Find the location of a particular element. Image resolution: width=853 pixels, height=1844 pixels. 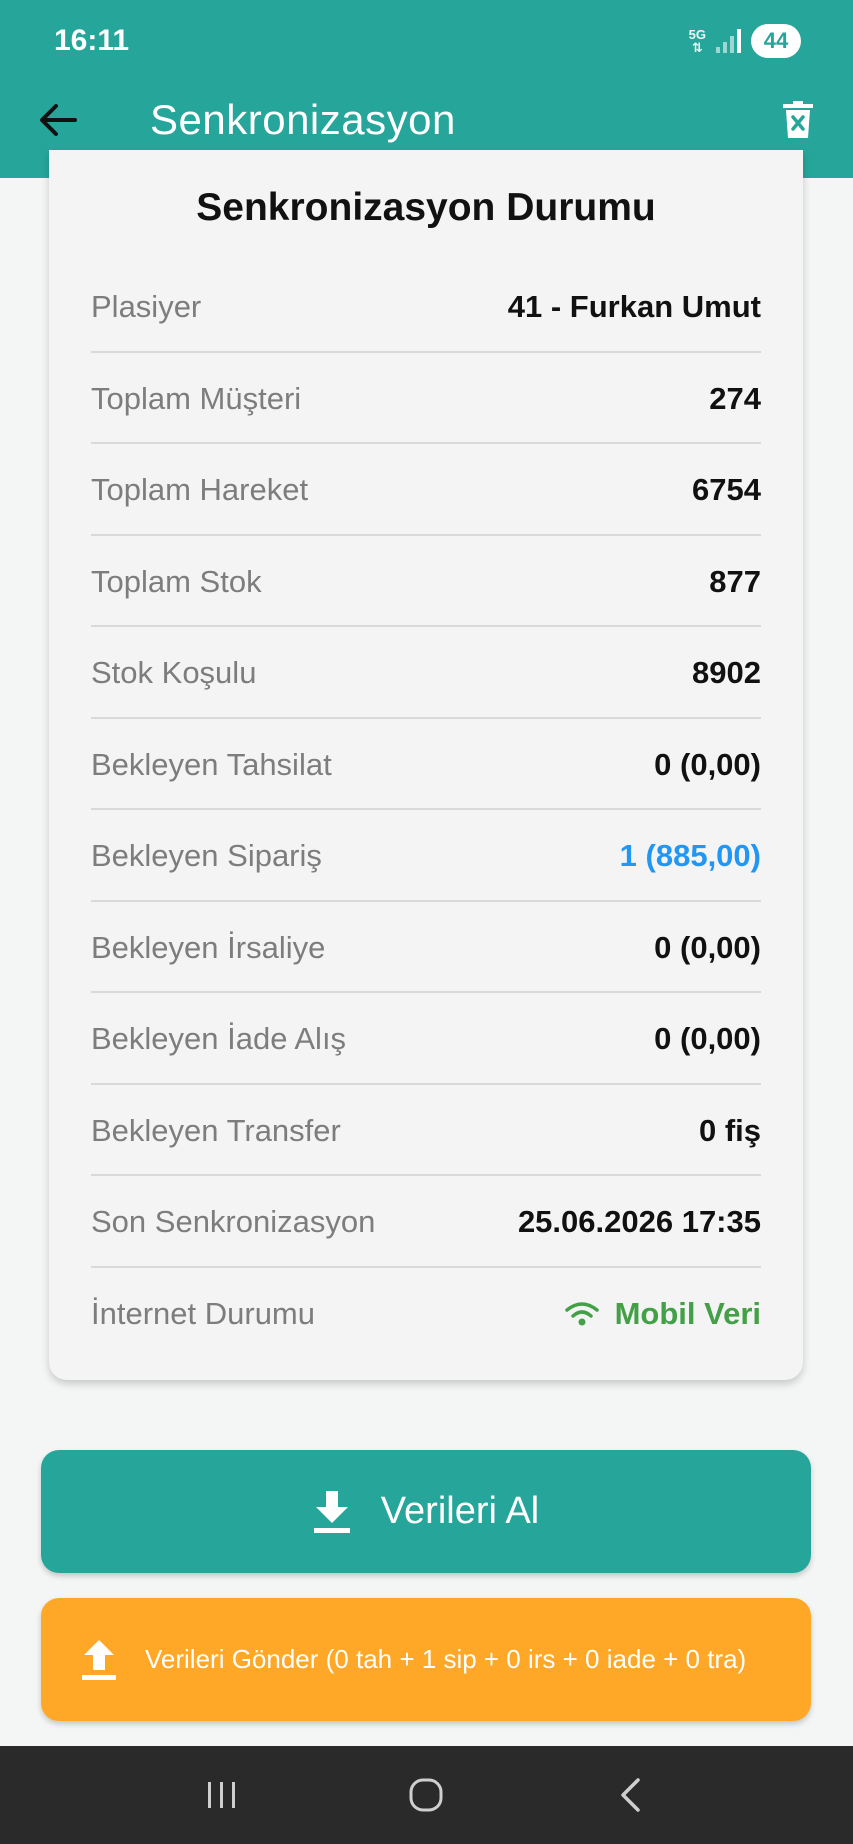

row-label: Bekleyen Tahsilat is located at coordinates (211, 764).